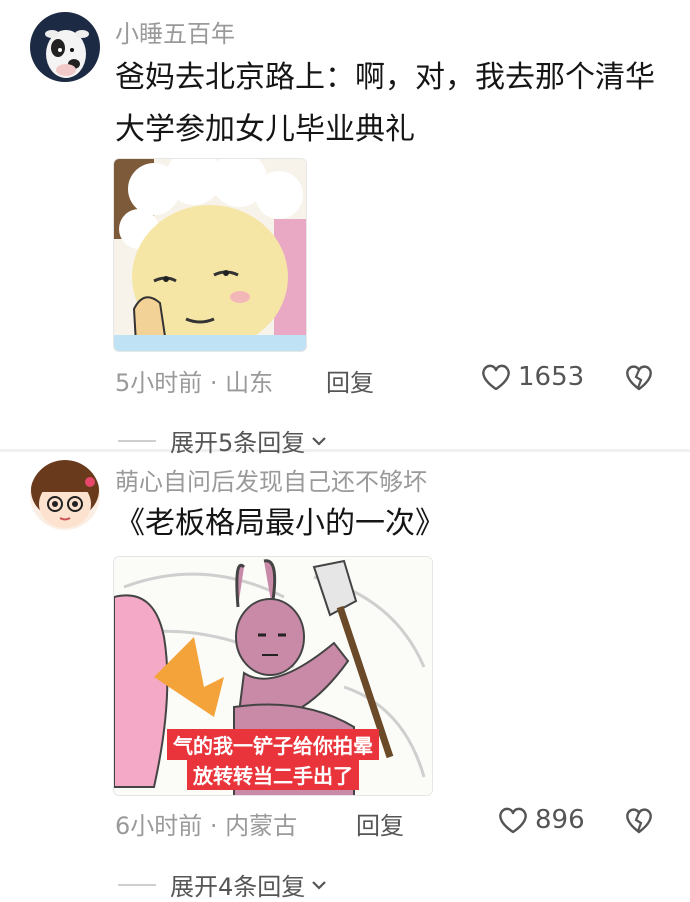 Image resolution: width=690 pixels, height=902 pixels. I want to click on cow-avatar-icon, so click(65, 47).